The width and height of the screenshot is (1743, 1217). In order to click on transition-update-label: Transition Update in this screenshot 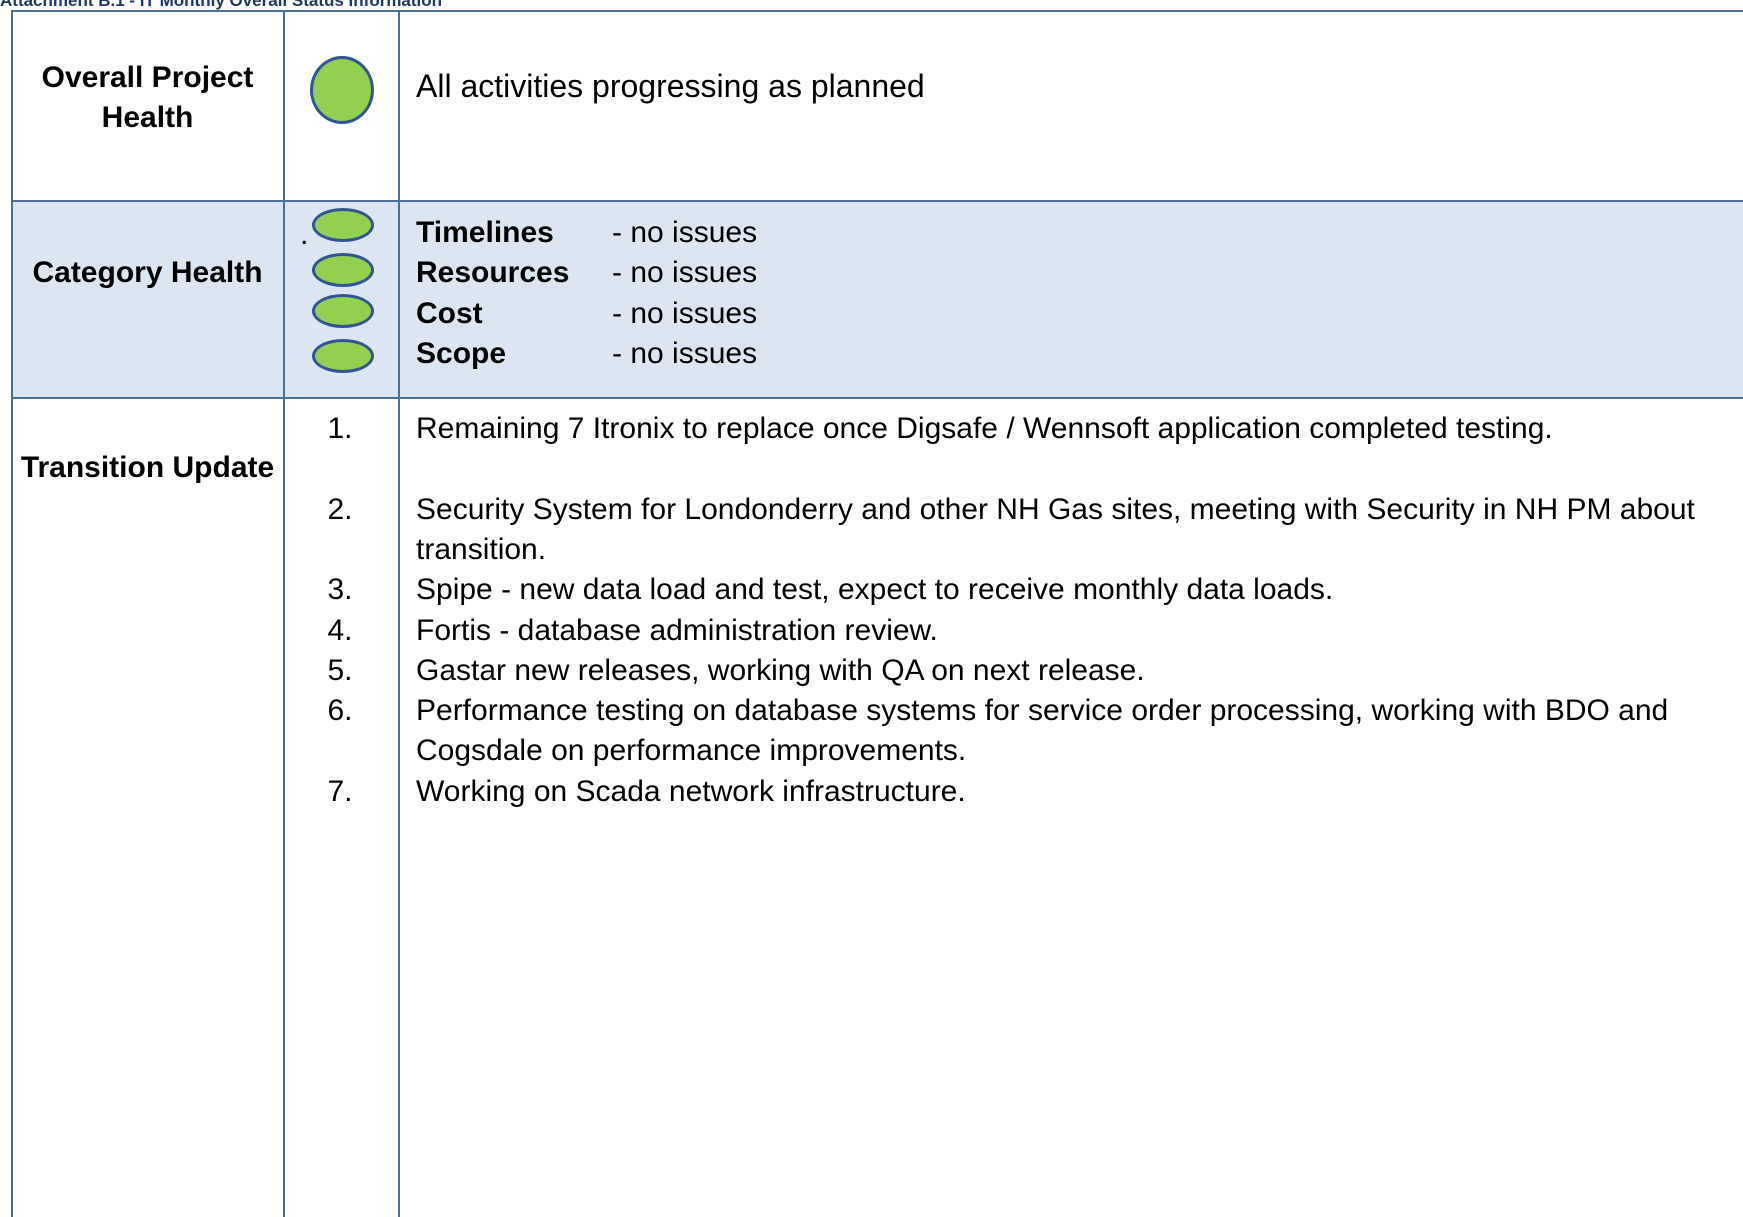, I will do `click(147, 467)`.